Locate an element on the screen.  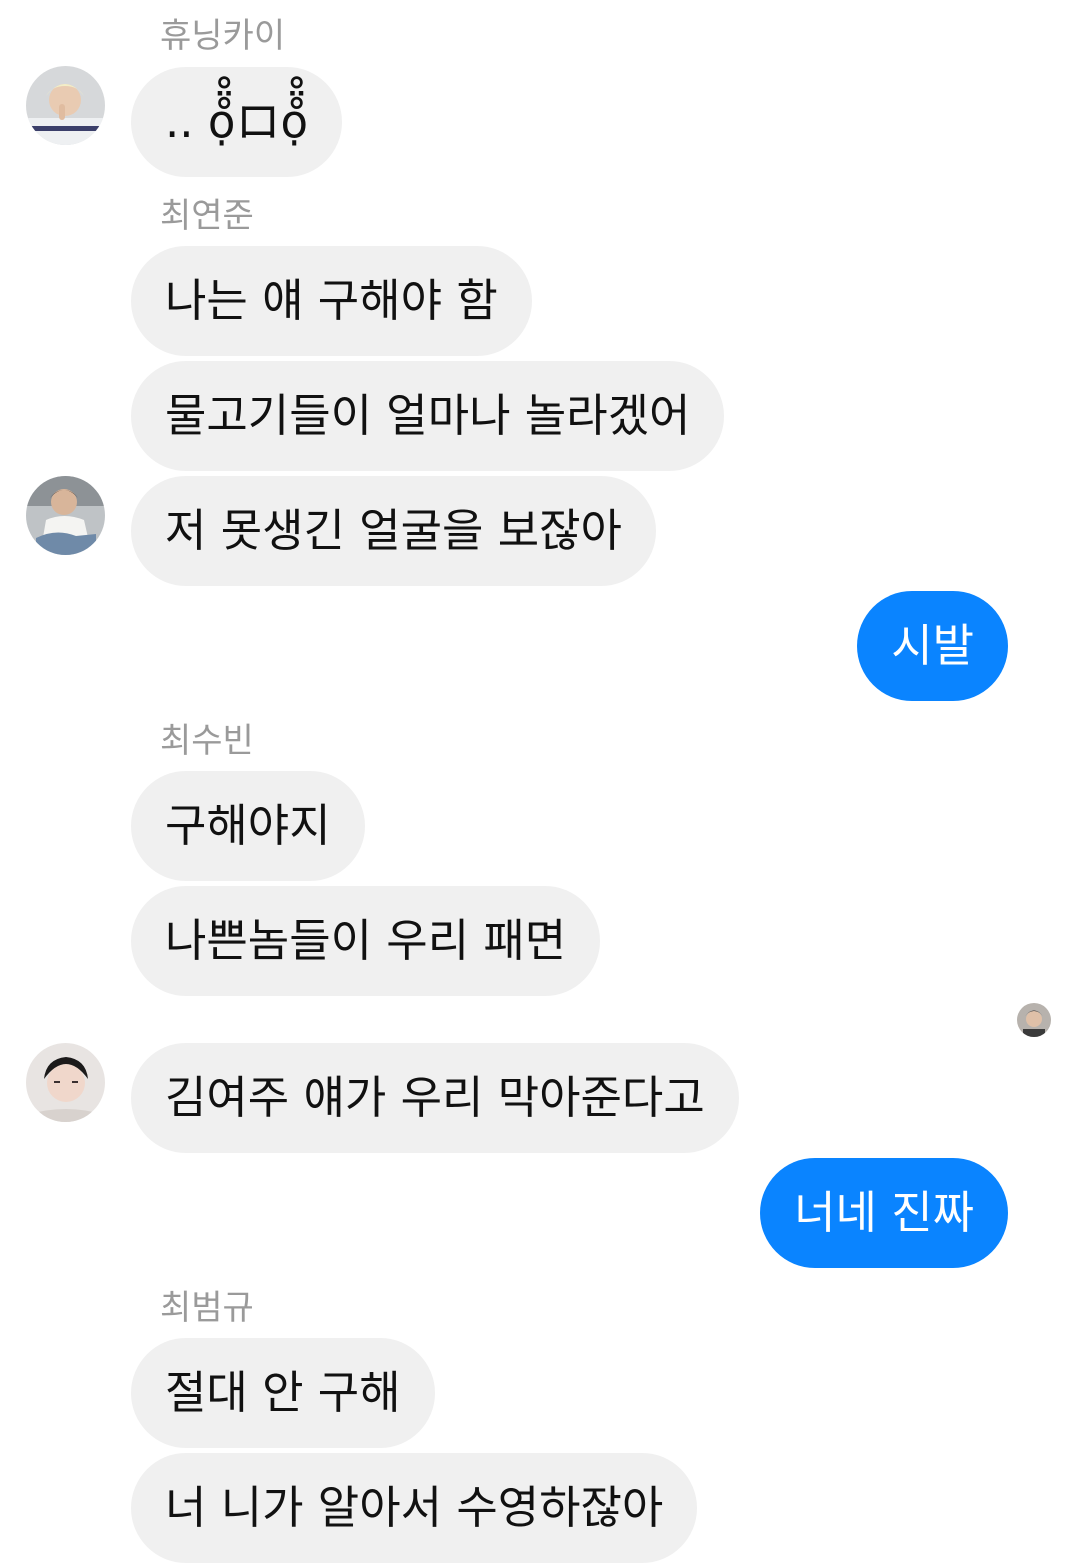
read-receipt-avatar is located at coordinates (1034, 1020).